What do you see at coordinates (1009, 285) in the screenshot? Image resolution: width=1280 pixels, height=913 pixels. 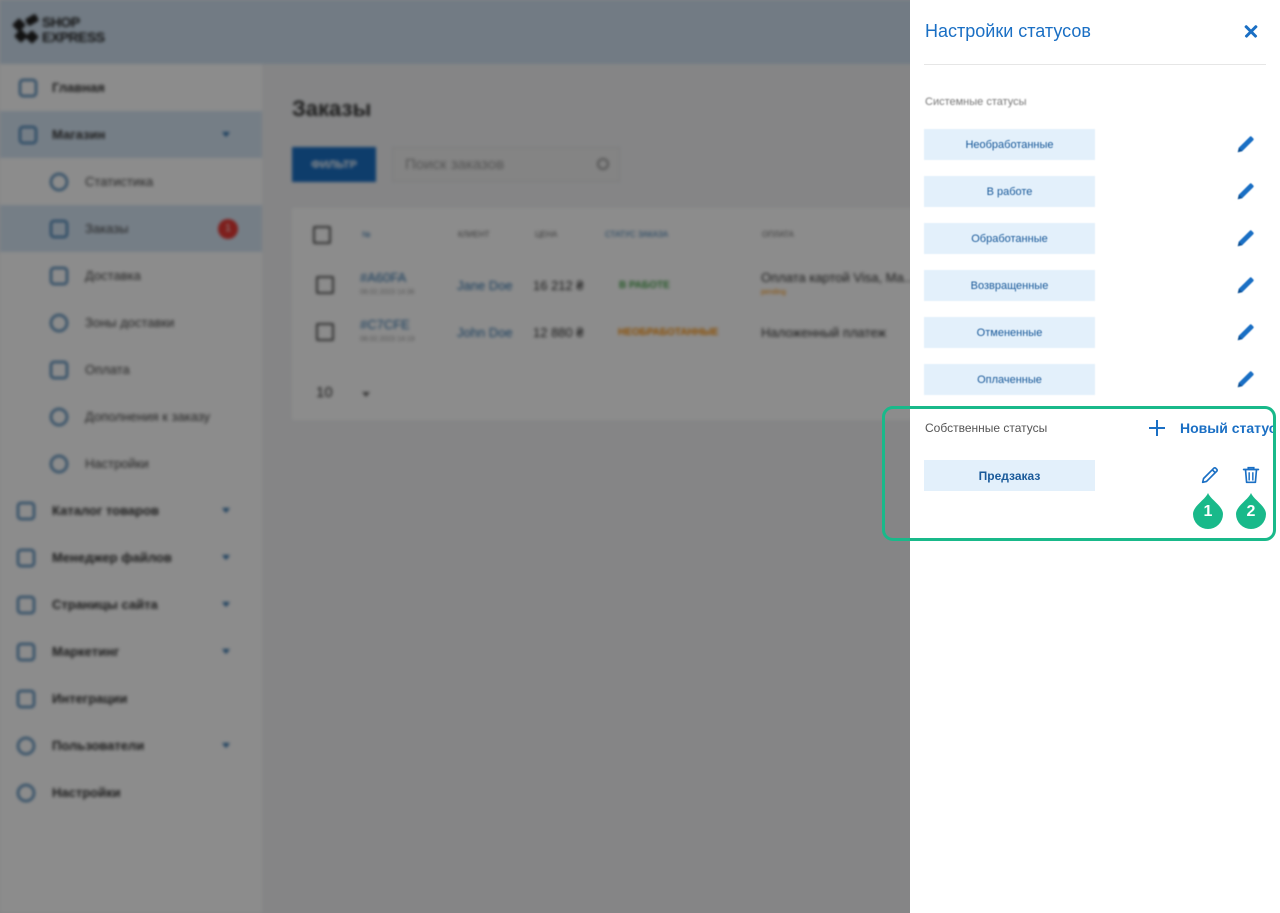 I see `system-status-chip: Возвращенные` at bounding box center [1009, 285].